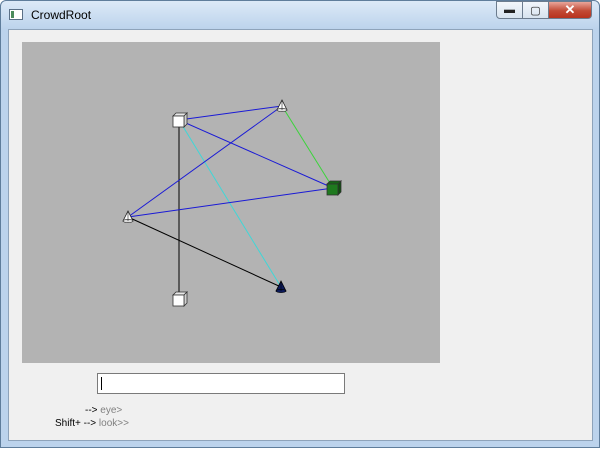 The width and height of the screenshot is (602, 450). I want to click on hint-look: Shift+ --> look>>, so click(92, 423).